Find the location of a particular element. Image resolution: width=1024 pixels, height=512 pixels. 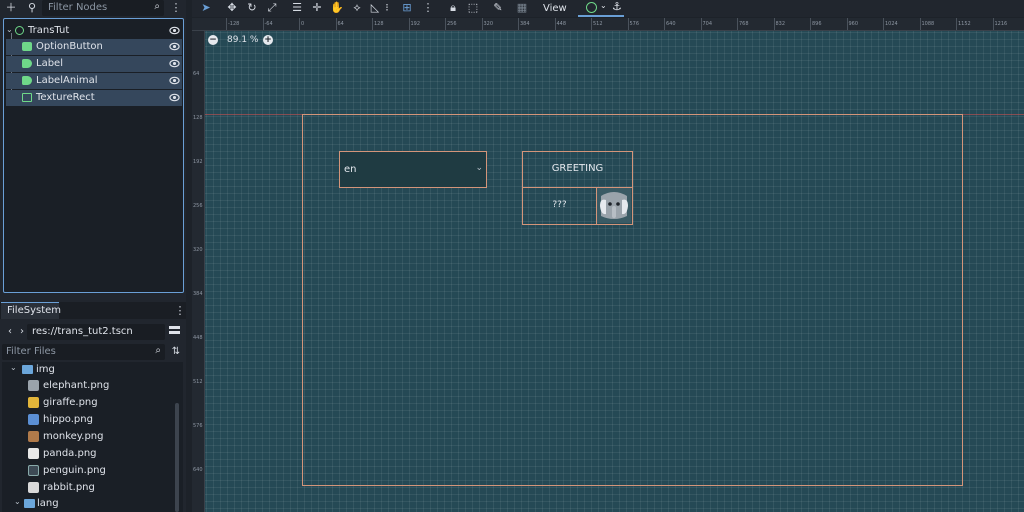

texture-rect-node is located at coordinates (614, 206).